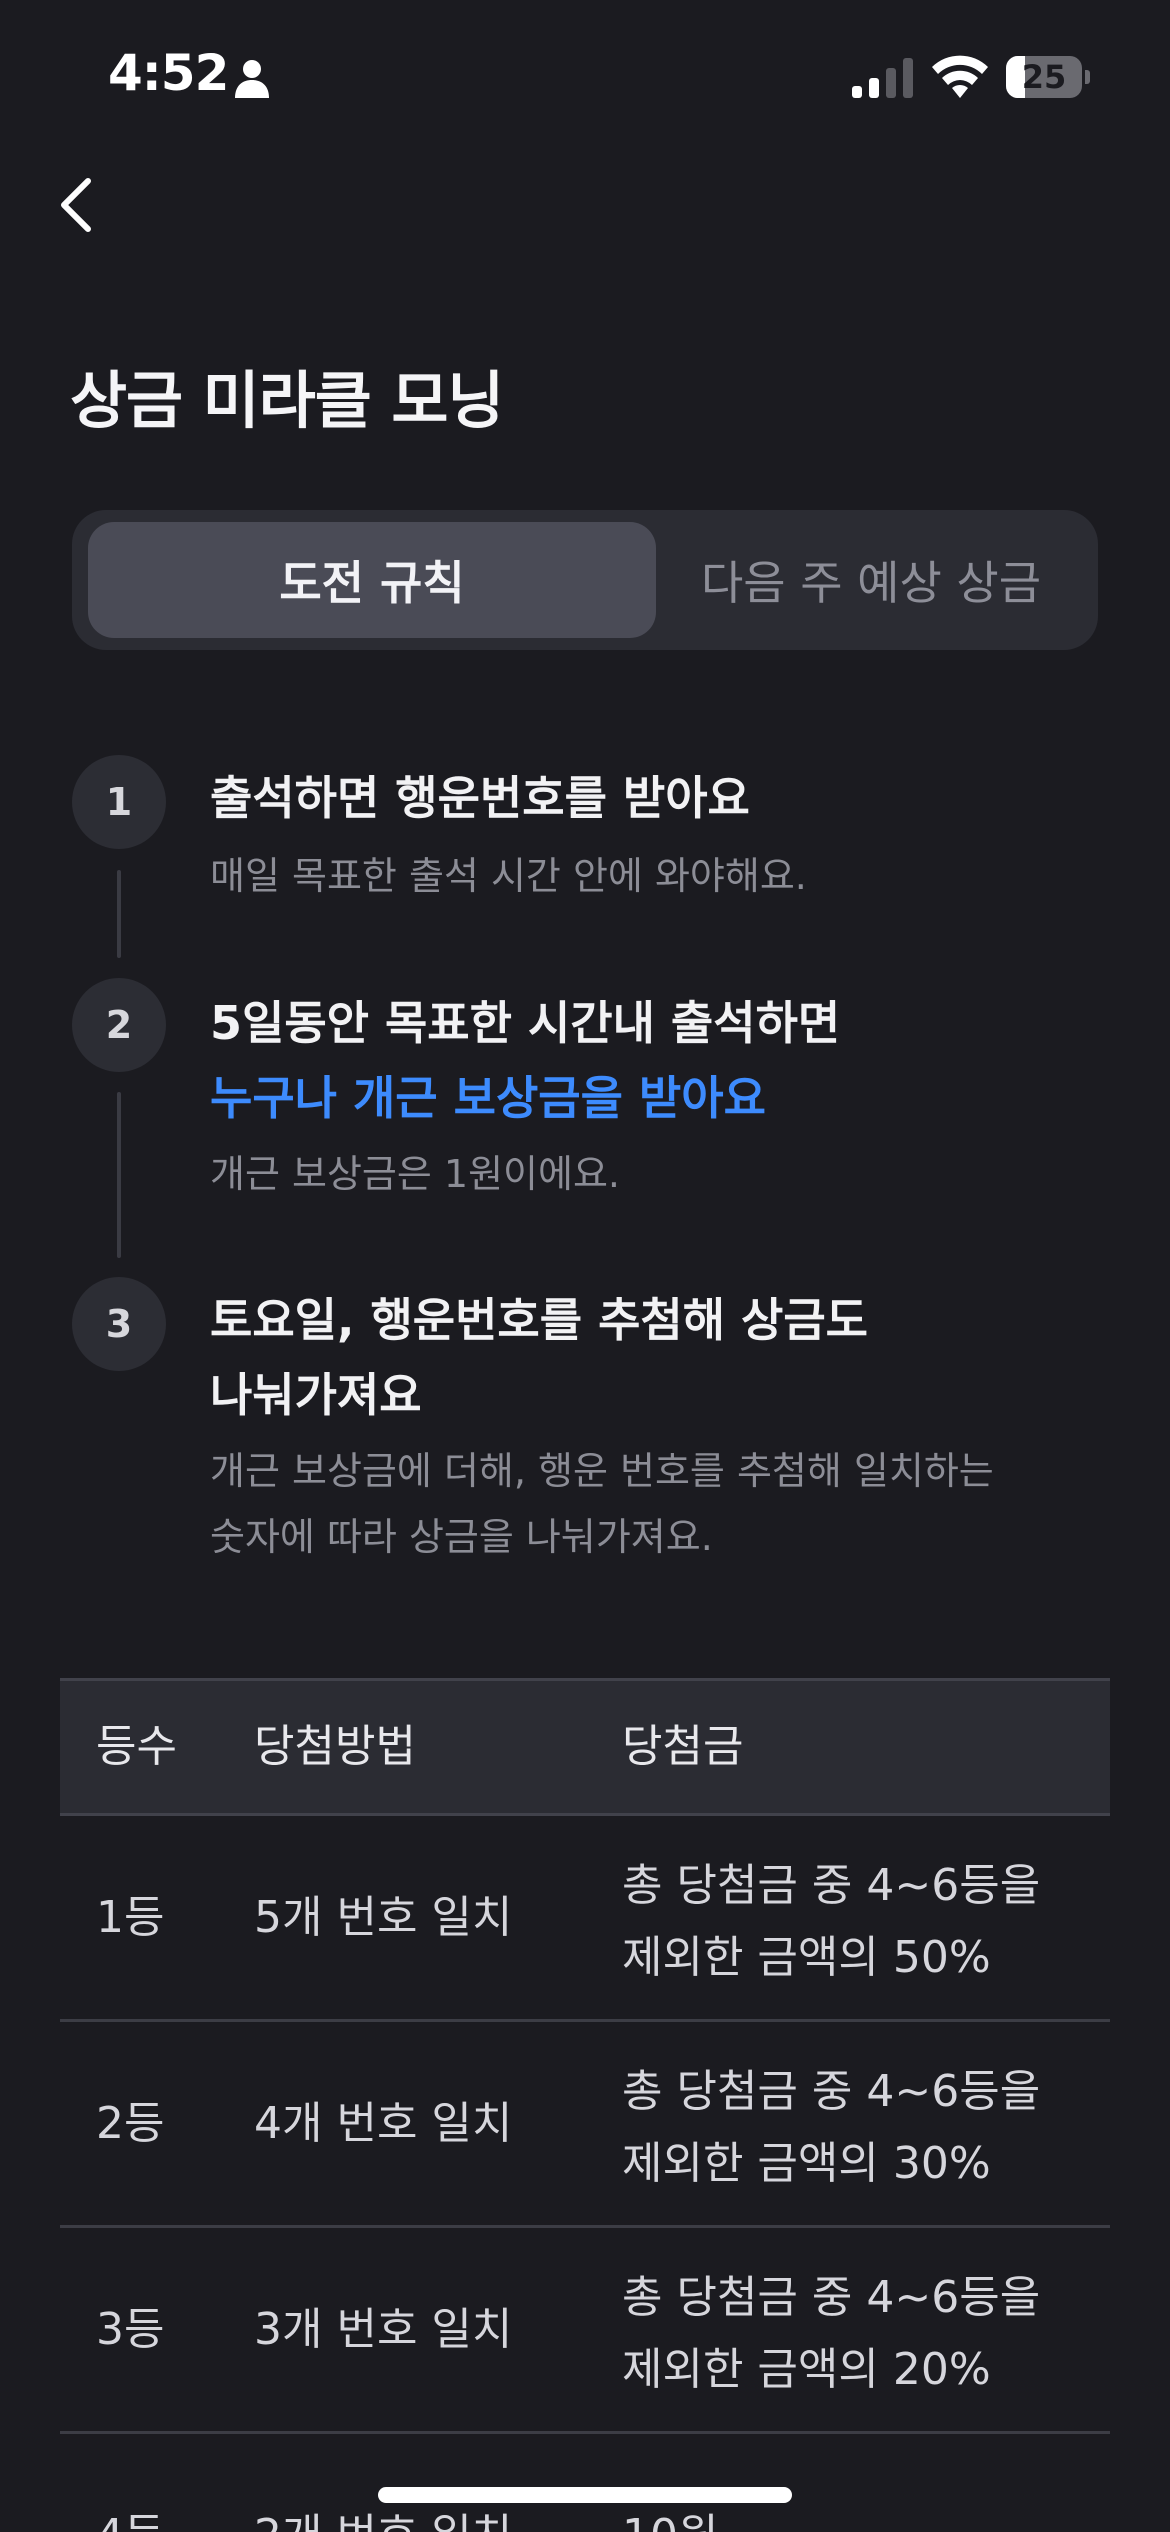 Image resolution: width=1170 pixels, height=2532 pixels. What do you see at coordinates (585, 75) in the screenshot?
I see `status-bar: 4:52 25` at bounding box center [585, 75].